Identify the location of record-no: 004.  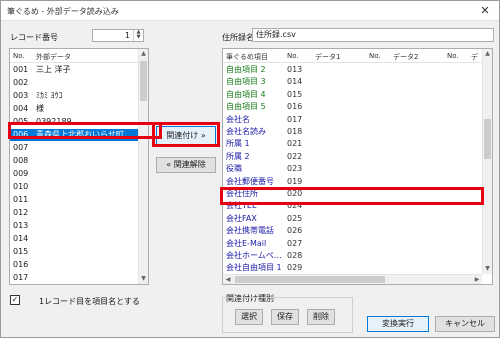
(21, 108).